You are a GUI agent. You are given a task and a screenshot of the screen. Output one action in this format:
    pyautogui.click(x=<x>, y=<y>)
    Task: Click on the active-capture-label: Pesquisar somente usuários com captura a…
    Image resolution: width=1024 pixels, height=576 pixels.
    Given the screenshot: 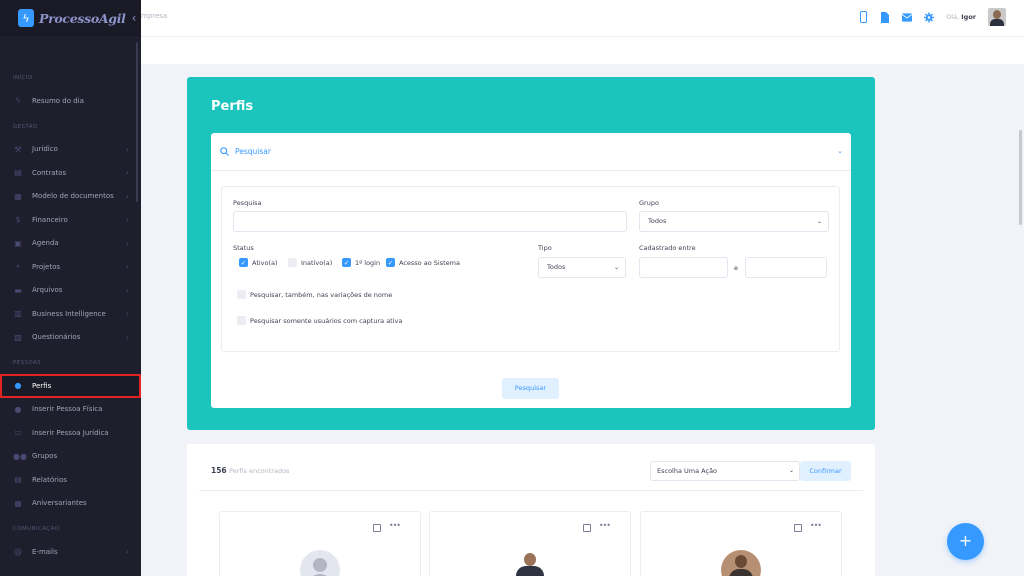 What is the action you would take?
    pyautogui.click(x=326, y=320)
    